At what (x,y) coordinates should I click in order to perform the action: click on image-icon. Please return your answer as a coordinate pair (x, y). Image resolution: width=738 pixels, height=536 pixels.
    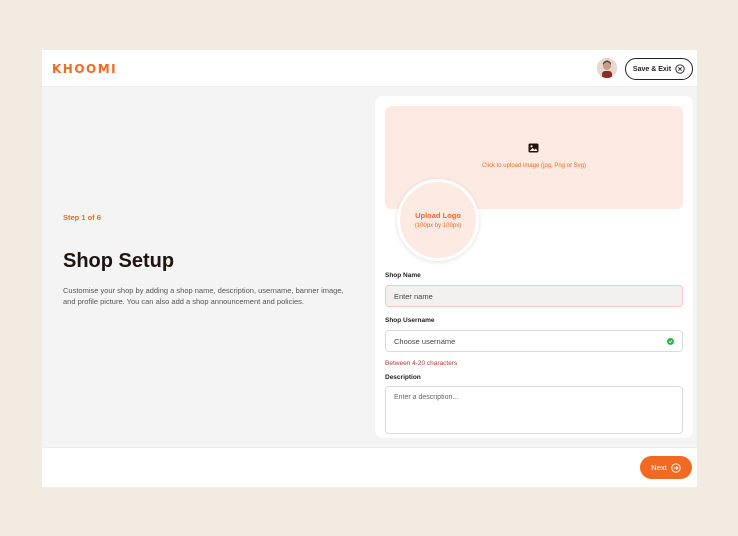
    Looking at the image, I should click on (533, 148).